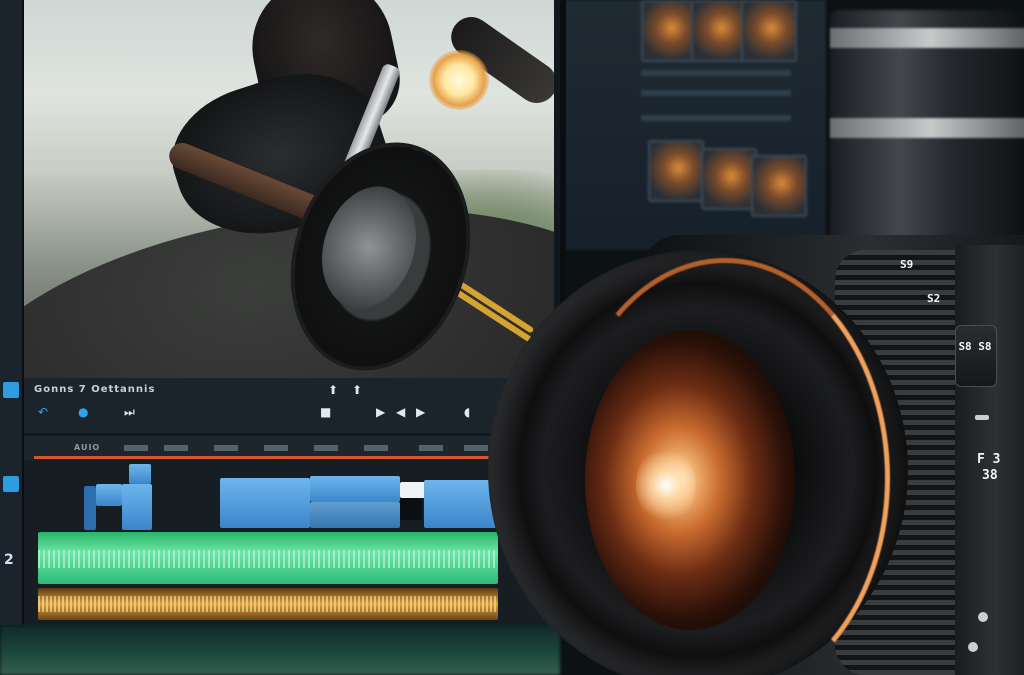  Describe the element at coordinates (934, 298) in the screenshot. I see `lens-marking: S2` at that location.